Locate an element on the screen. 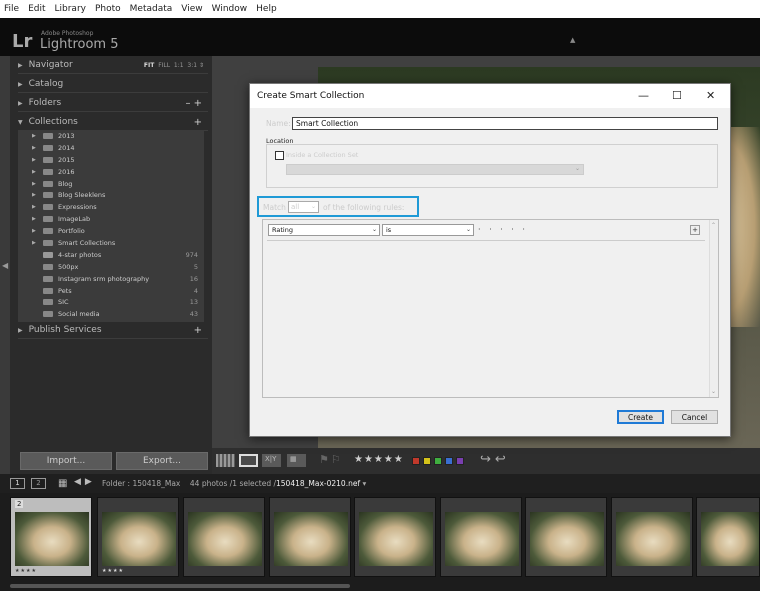 Image resolution: width=760 pixels, height=591 pixels. loupe-view-icon is located at coordinates (248, 460).